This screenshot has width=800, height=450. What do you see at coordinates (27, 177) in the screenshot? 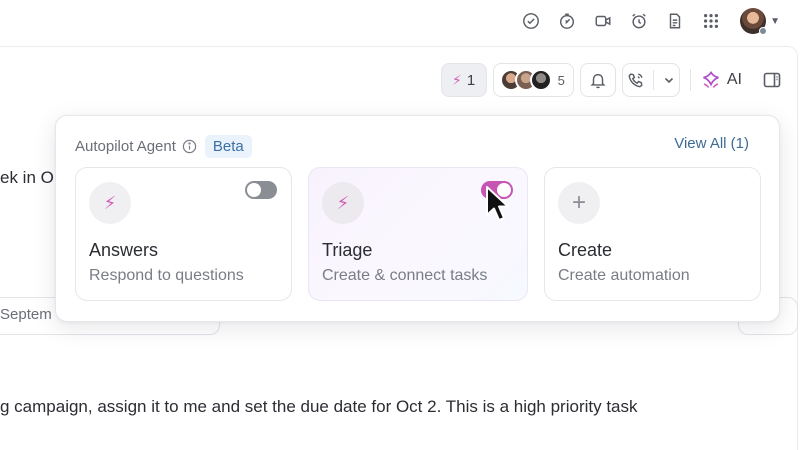
I see `background-text: ek in O` at bounding box center [27, 177].